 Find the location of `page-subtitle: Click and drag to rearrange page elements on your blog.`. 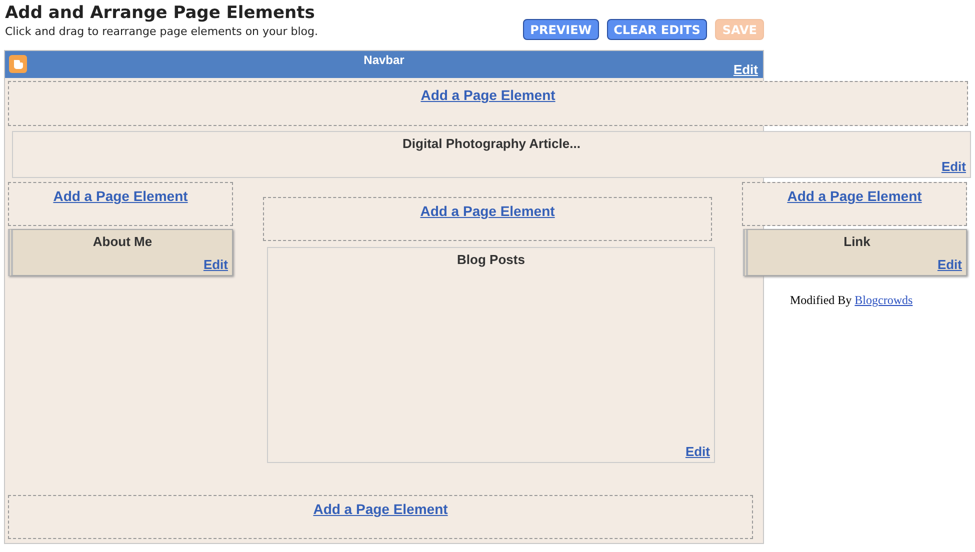

page-subtitle: Click and drag to rearrange page elements on your blog. is located at coordinates (161, 32).